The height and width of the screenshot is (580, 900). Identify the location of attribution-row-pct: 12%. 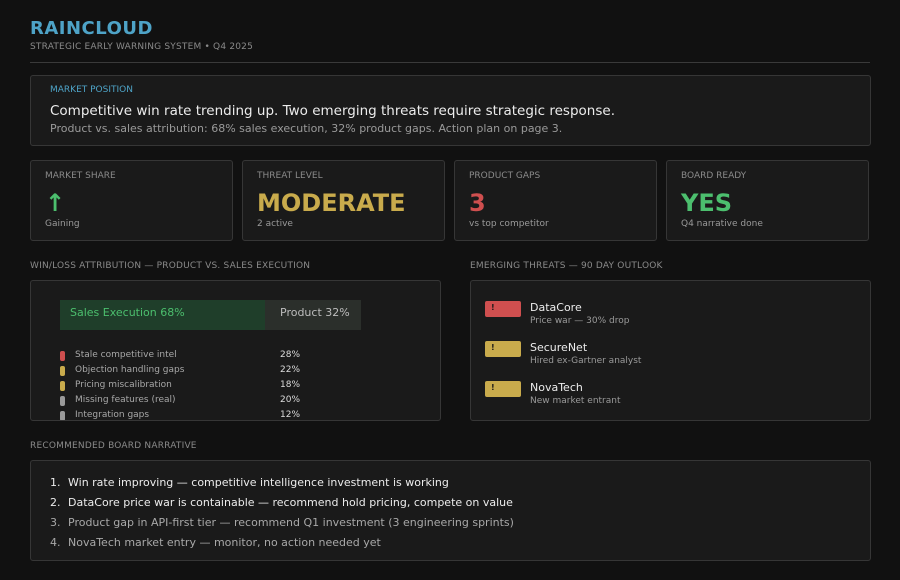
(290, 415).